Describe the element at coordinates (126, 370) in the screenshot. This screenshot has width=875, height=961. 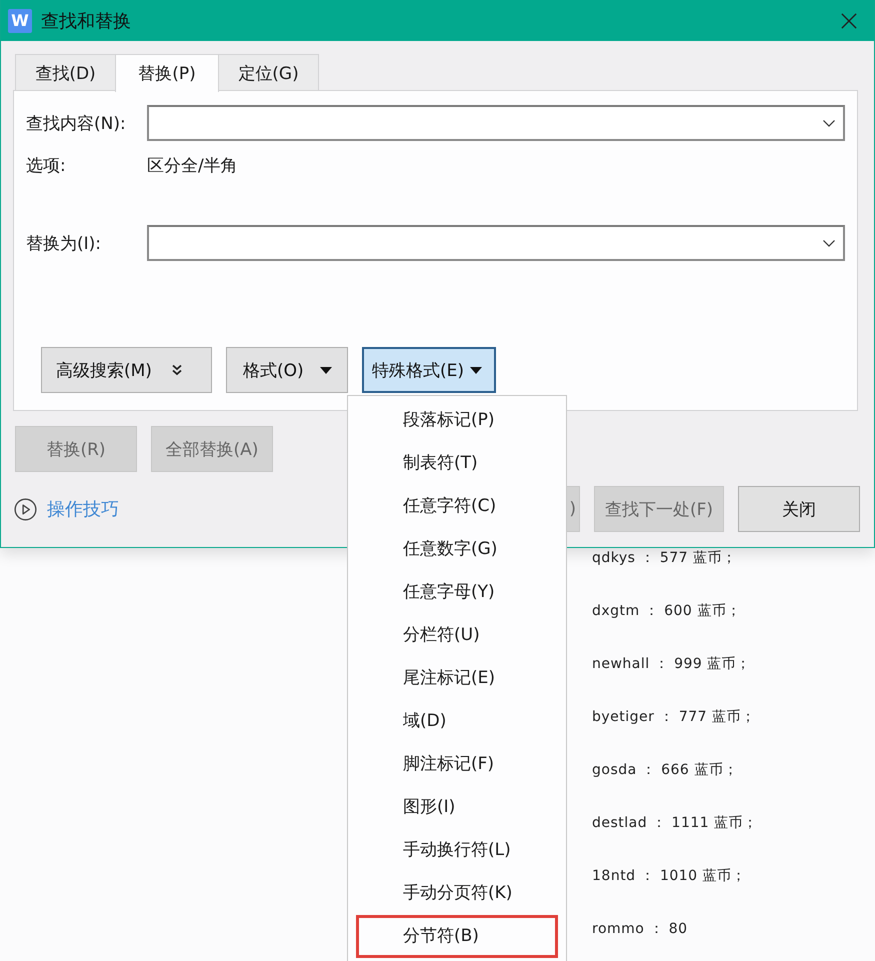
I see `expander-button: 高级搜索(M)` at that location.